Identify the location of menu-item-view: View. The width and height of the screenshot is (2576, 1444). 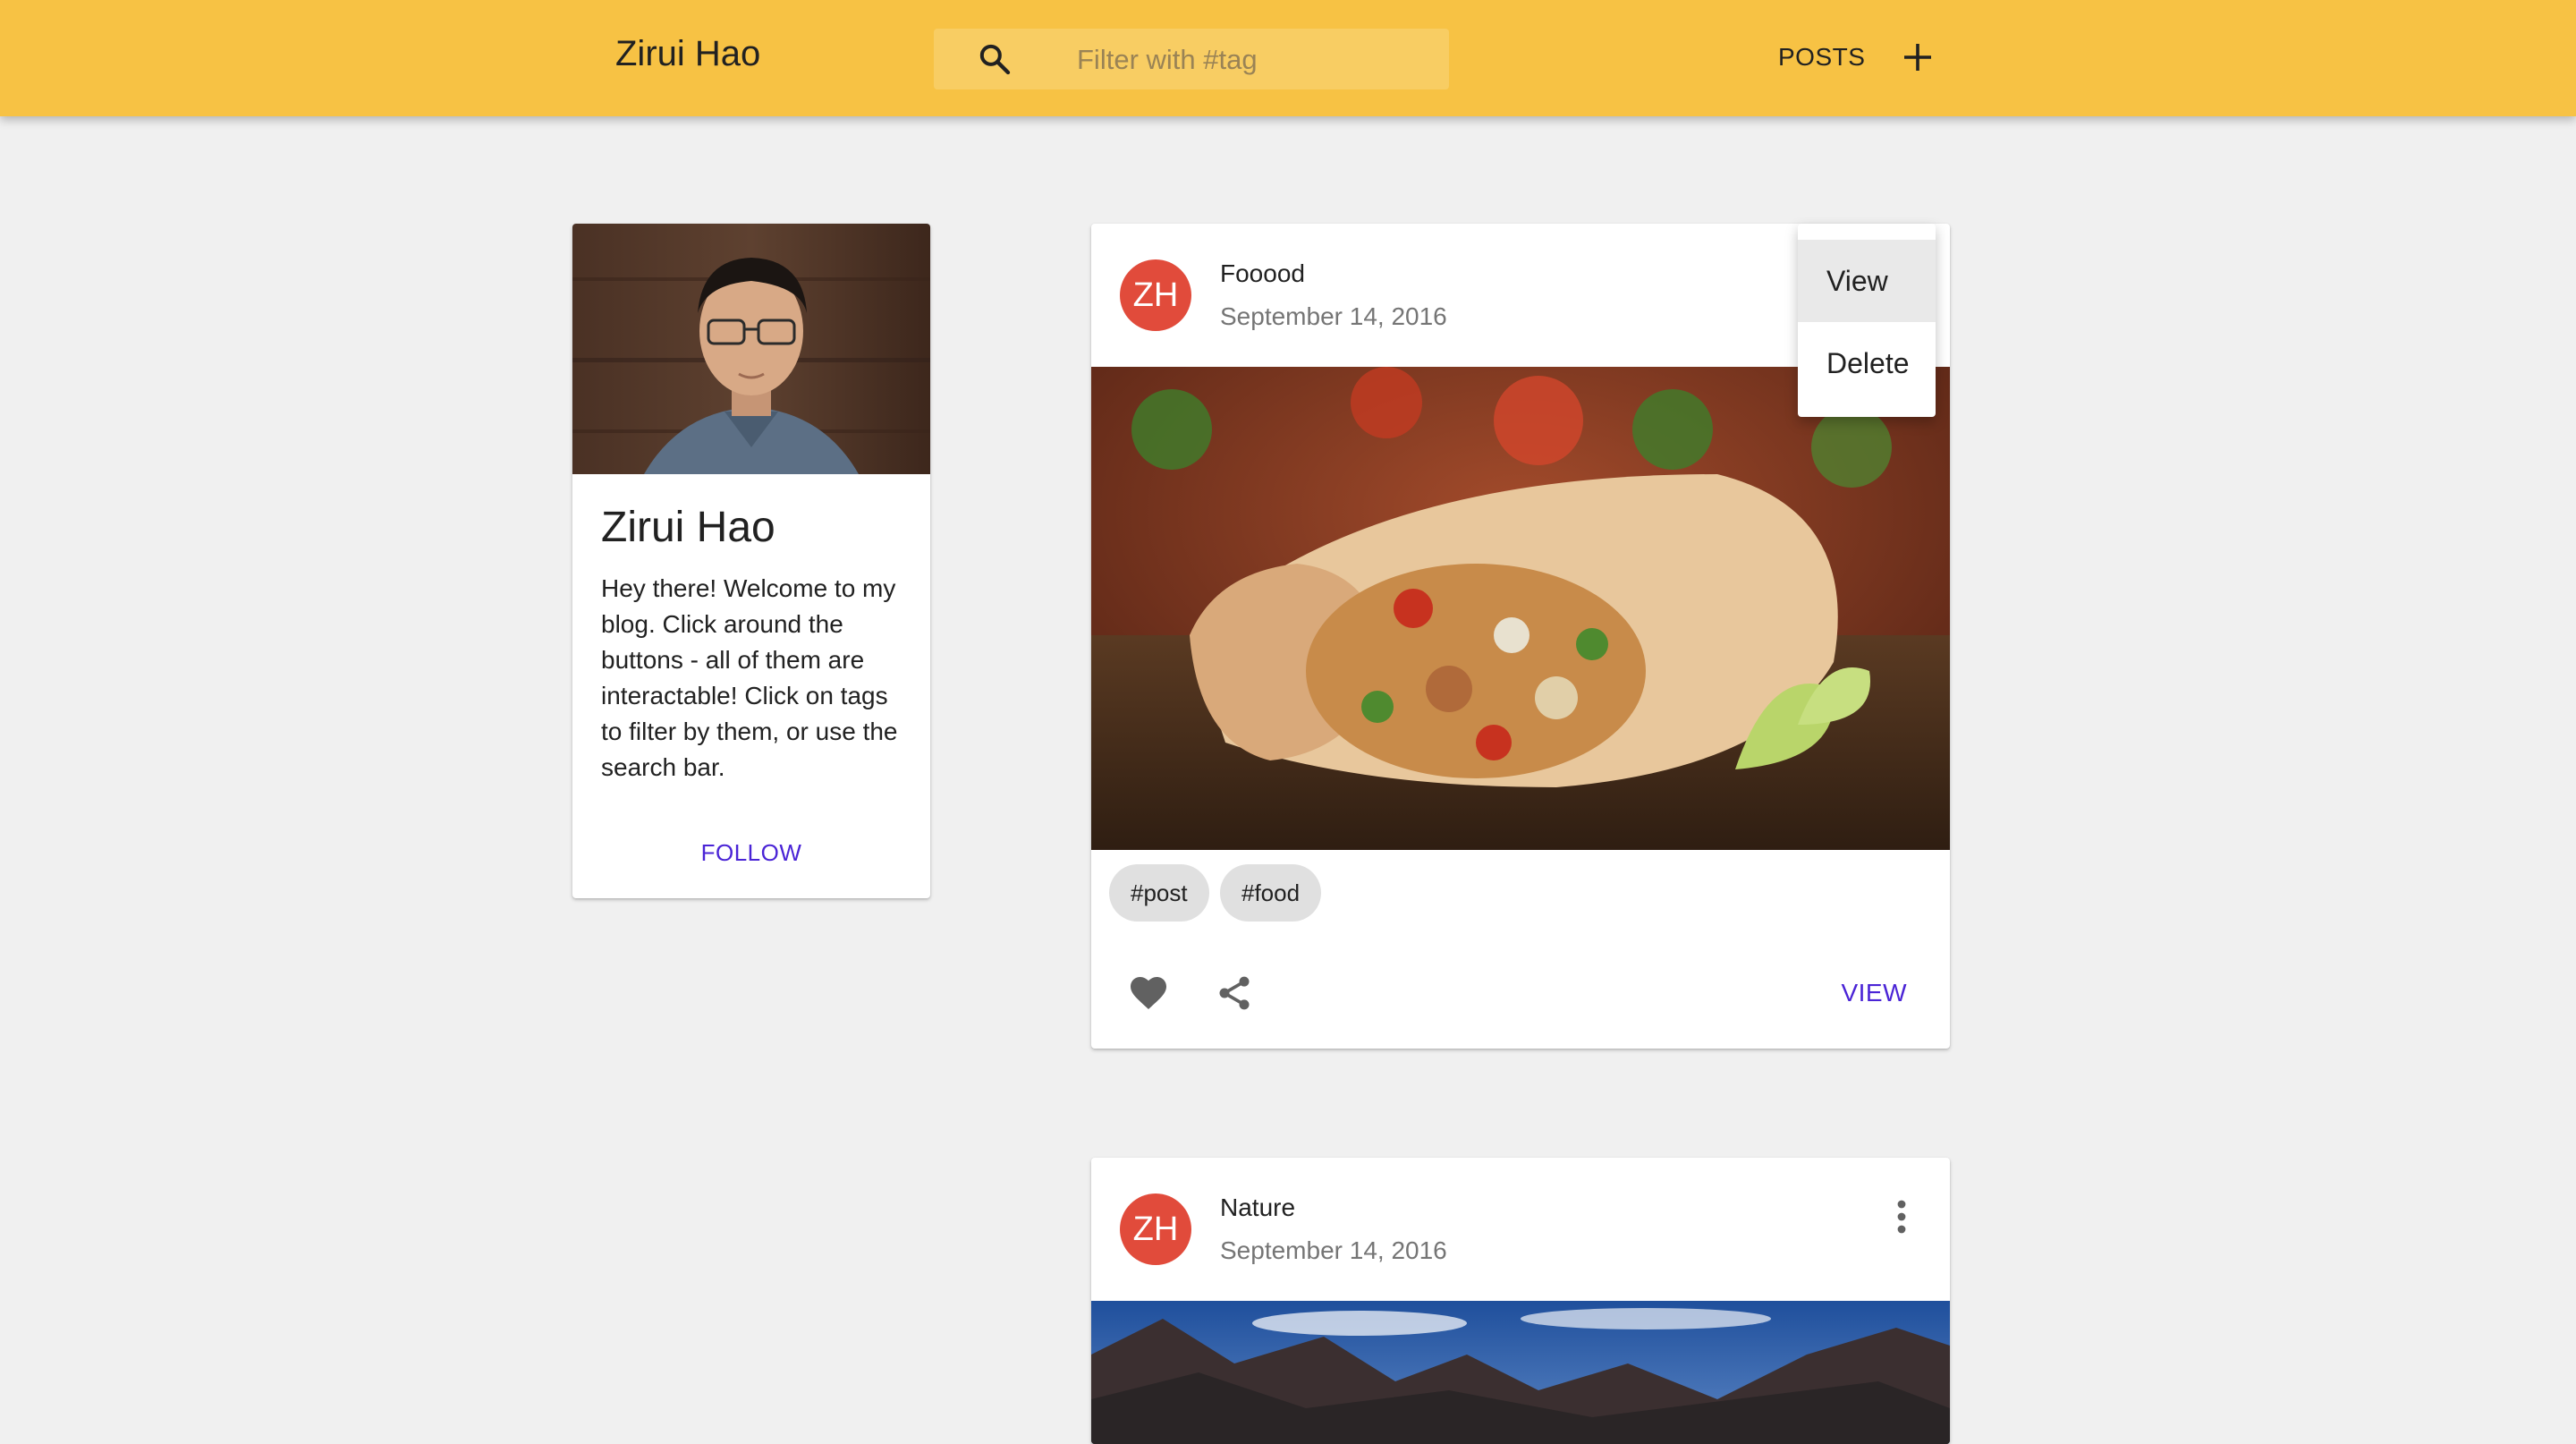
(1867, 281).